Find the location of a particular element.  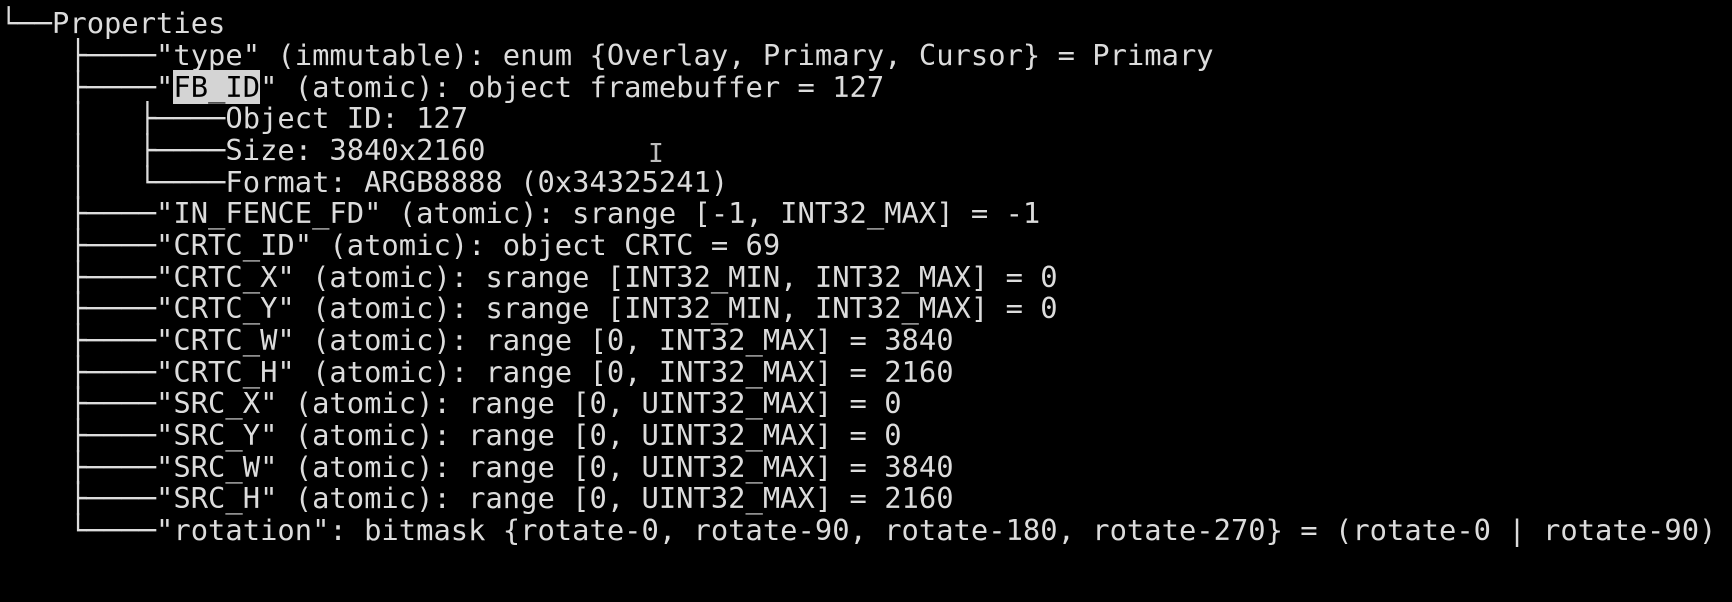

terminal-line: │ ├────Size: 3840x2160 is located at coordinates (242, 150).